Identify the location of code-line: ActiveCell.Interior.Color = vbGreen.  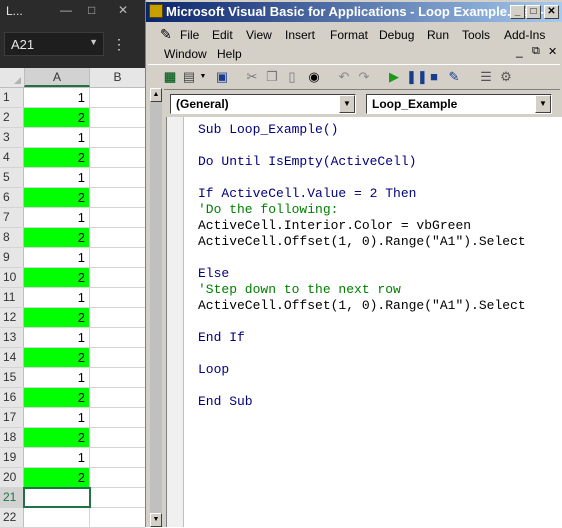
(362, 226).